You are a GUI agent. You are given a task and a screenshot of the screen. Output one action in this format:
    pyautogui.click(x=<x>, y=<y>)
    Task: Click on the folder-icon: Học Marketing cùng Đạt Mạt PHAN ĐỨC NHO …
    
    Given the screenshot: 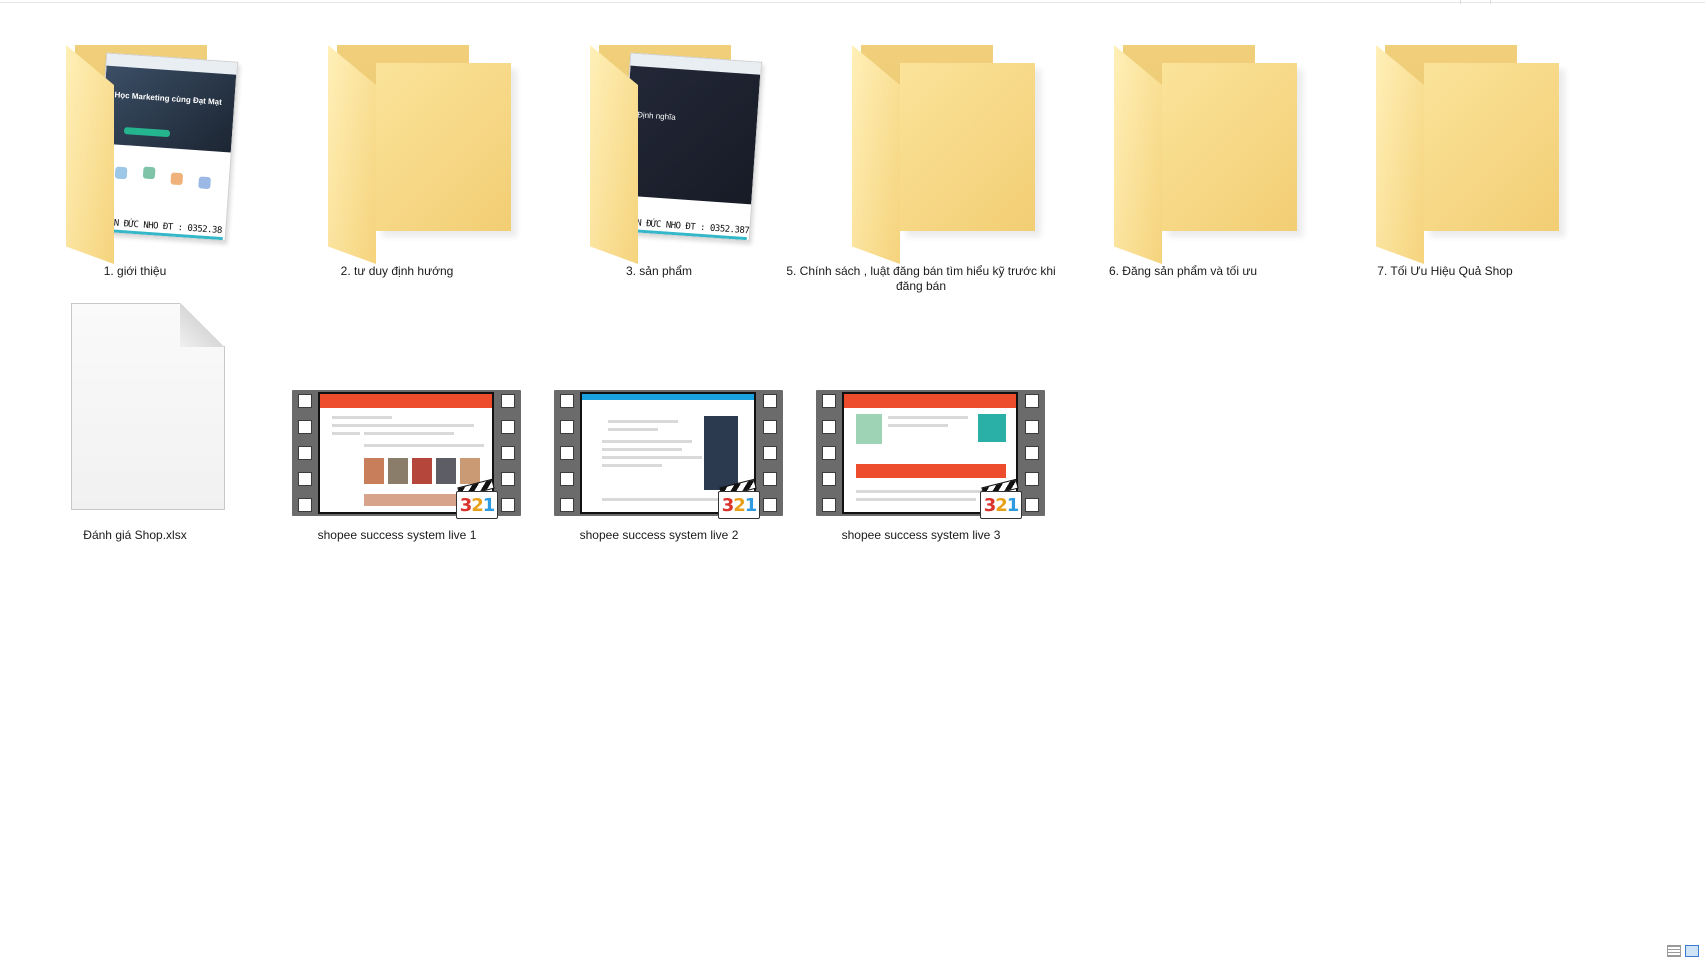 What is the action you would take?
    pyautogui.click(x=135, y=149)
    